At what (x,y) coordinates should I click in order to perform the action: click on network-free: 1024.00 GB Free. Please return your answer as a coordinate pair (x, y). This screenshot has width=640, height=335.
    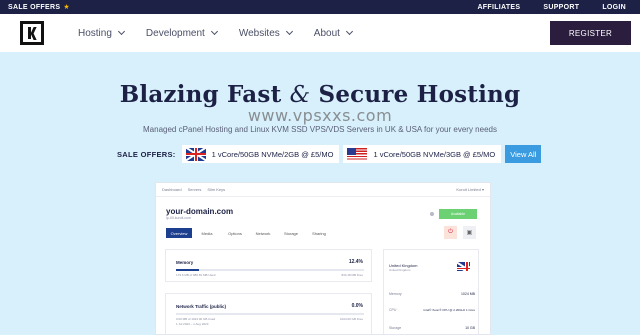
    Looking at the image, I should click on (351, 319).